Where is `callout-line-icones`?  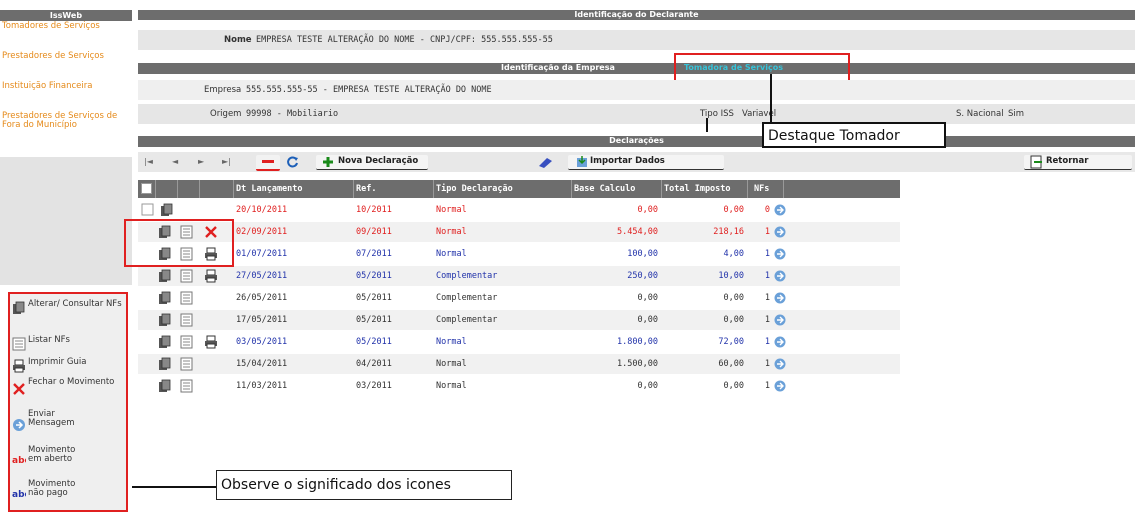
callout-line-icones is located at coordinates (175, 487).